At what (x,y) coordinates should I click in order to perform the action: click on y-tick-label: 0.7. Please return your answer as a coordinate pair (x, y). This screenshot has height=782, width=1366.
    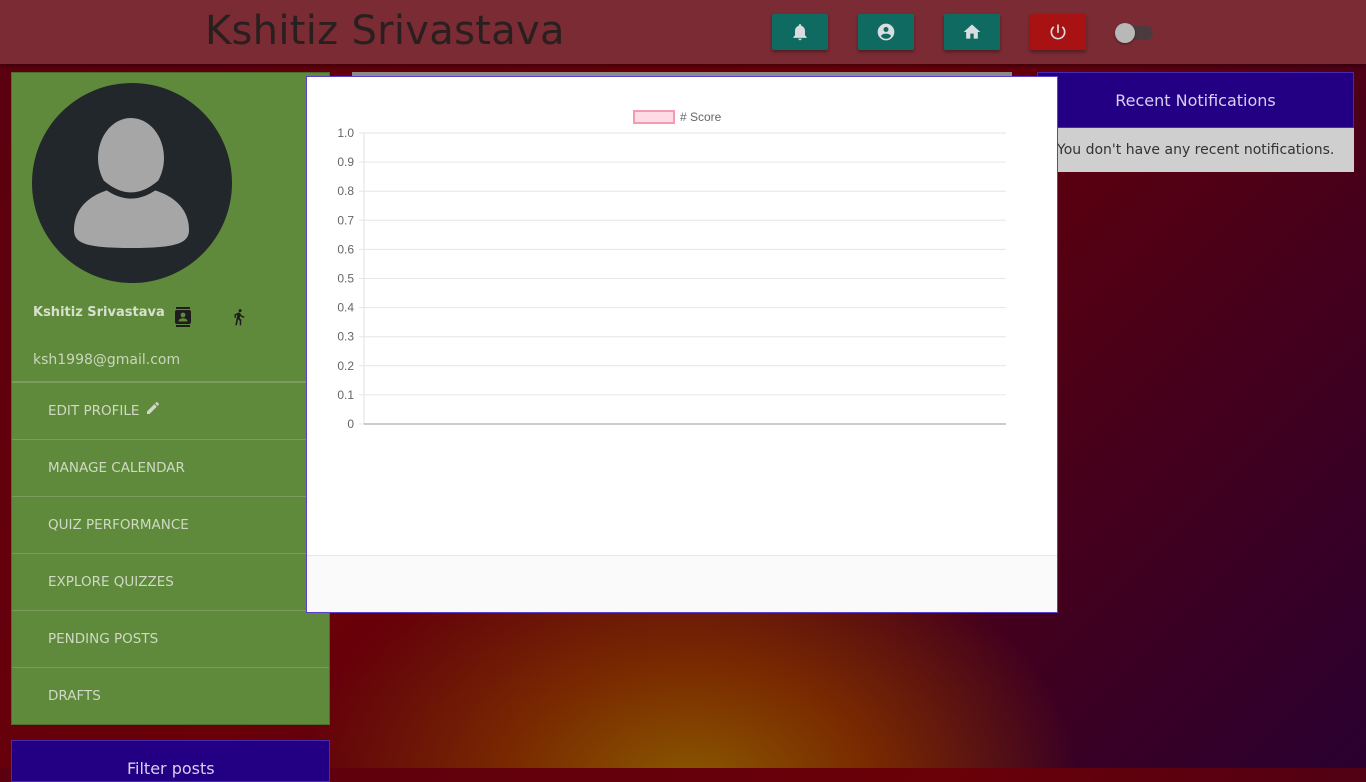
    Looking at the image, I should click on (345, 220).